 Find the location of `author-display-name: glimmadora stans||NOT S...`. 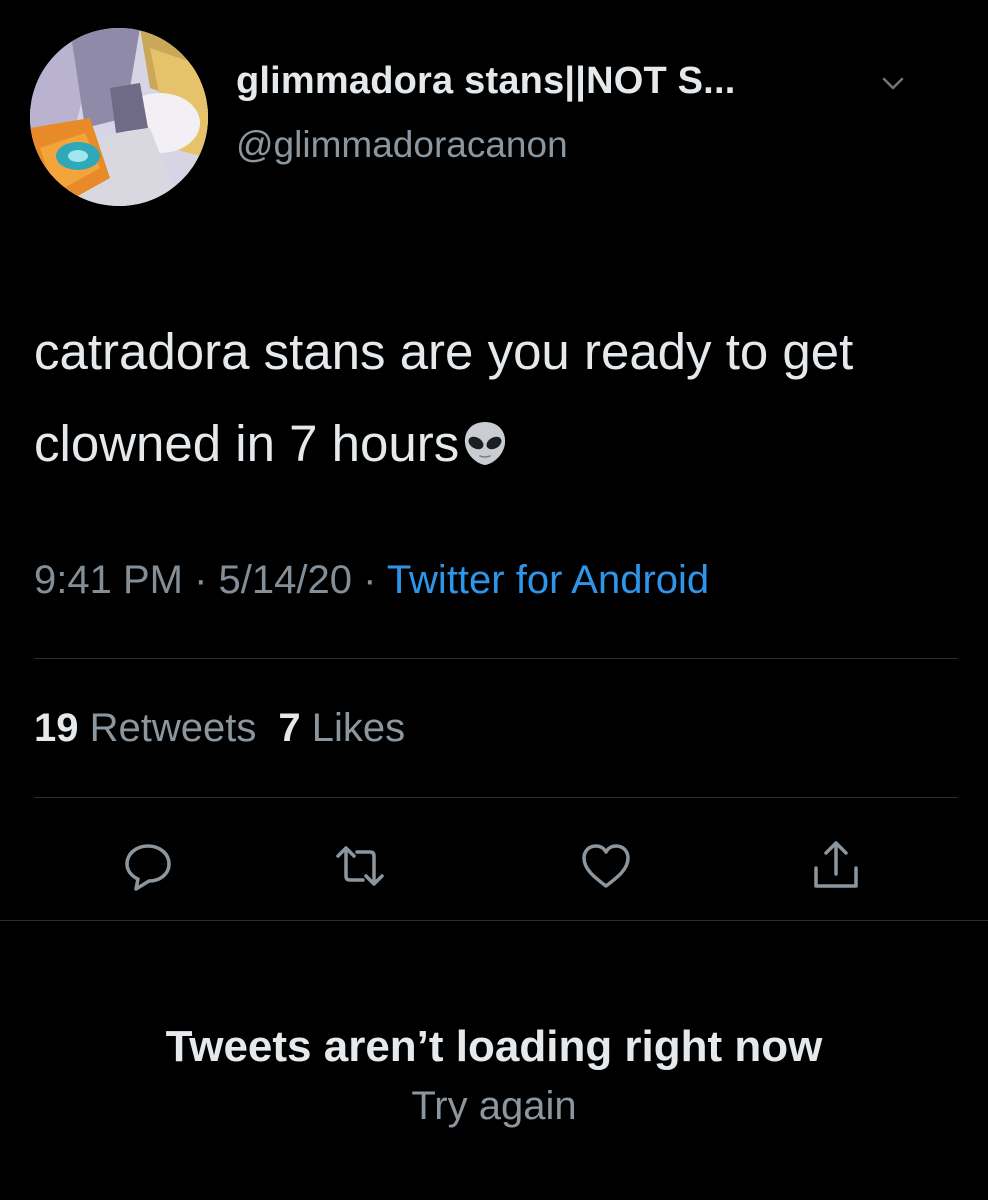

author-display-name: glimmadora stans||NOT S... is located at coordinates (485, 81).